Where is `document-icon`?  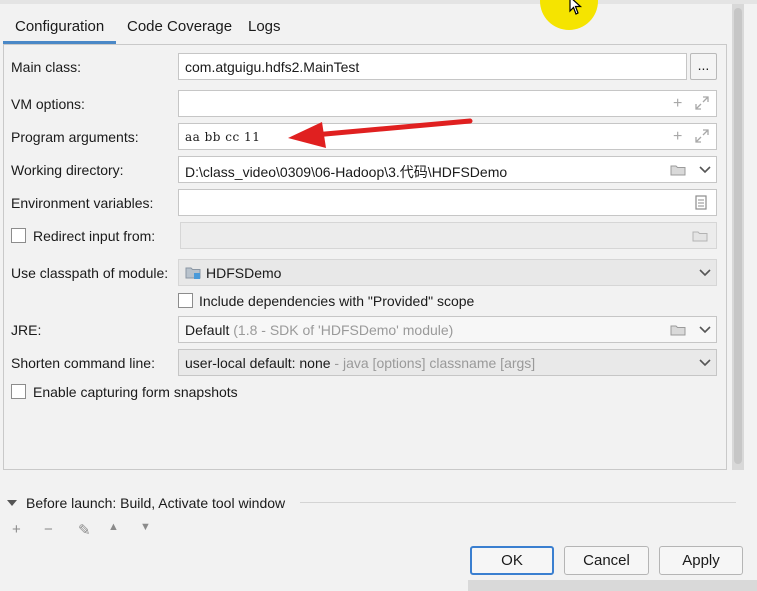 document-icon is located at coordinates (701, 202).